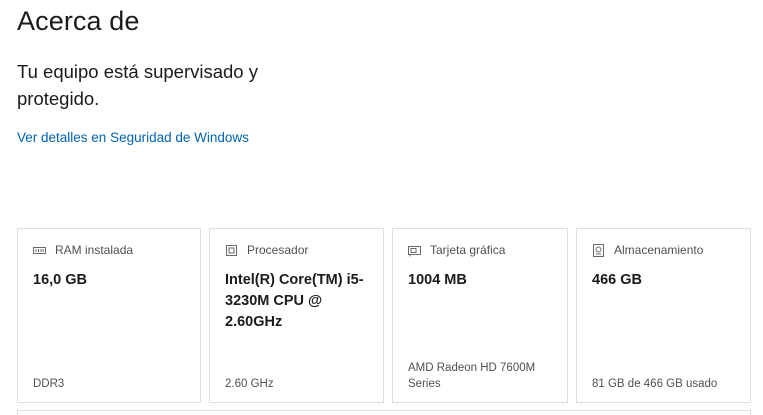 This screenshot has width=763, height=415. Describe the element at coordinates (468, 250) in the screenshot. I see `spec-card-label: Tarjeta gráfica` at that location.